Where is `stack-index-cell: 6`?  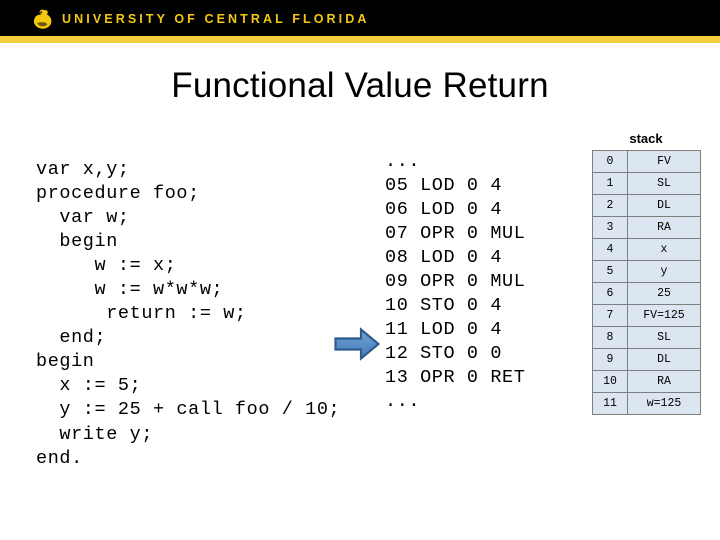 stack-index-cell: 6 is located at coordinates (610, 293).